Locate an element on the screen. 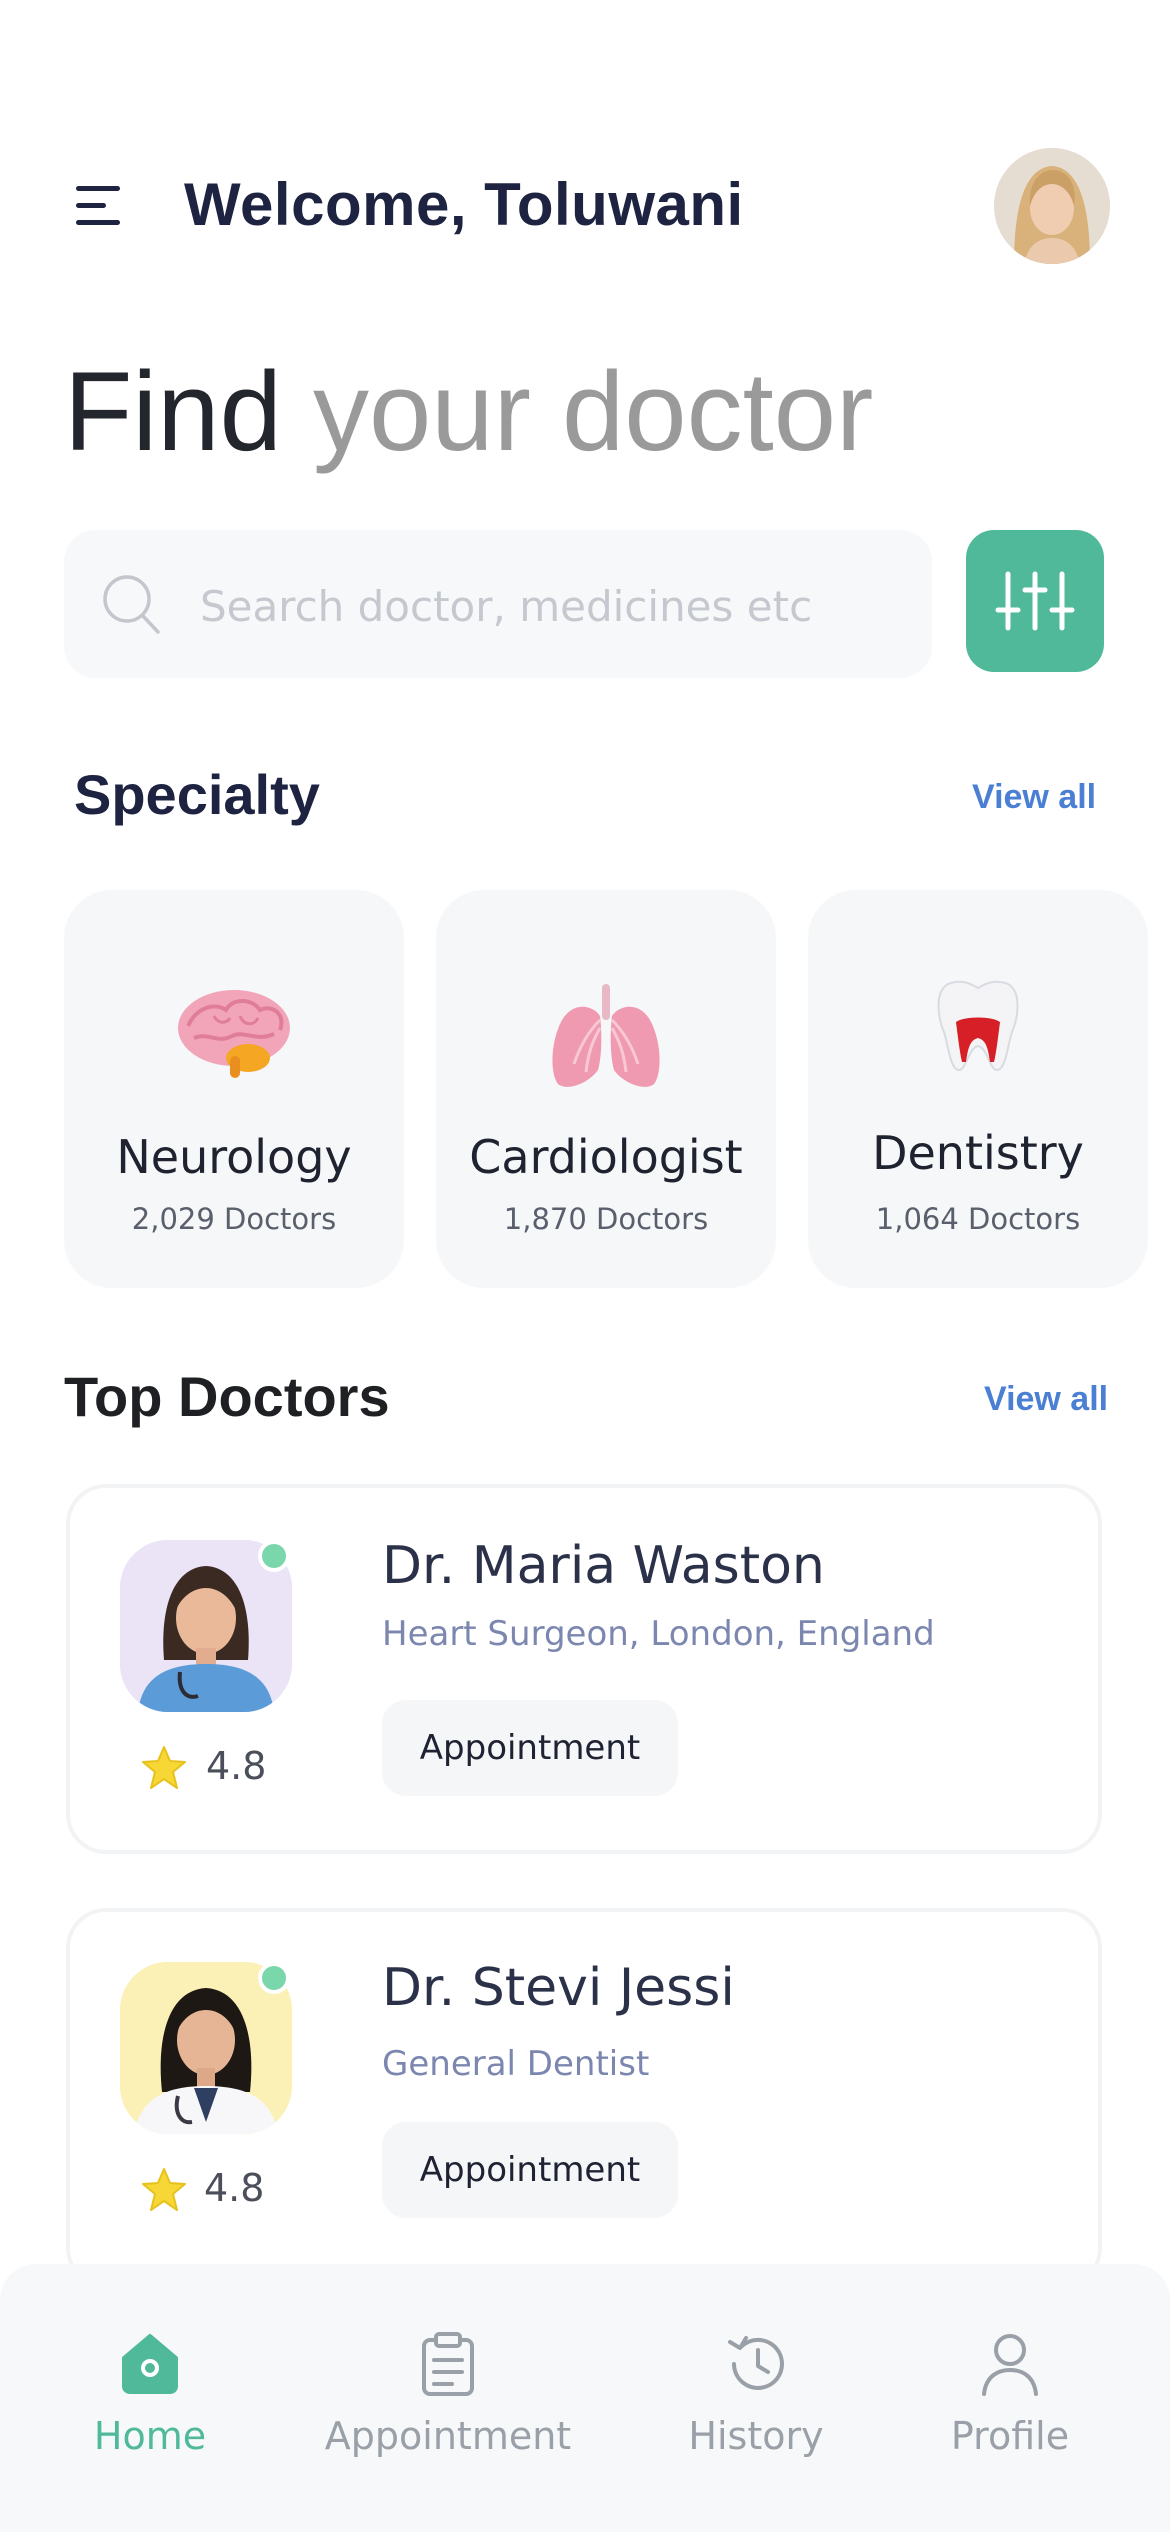  specialty-count: 1,870 Doctors is located at coordinates (606, 1219).